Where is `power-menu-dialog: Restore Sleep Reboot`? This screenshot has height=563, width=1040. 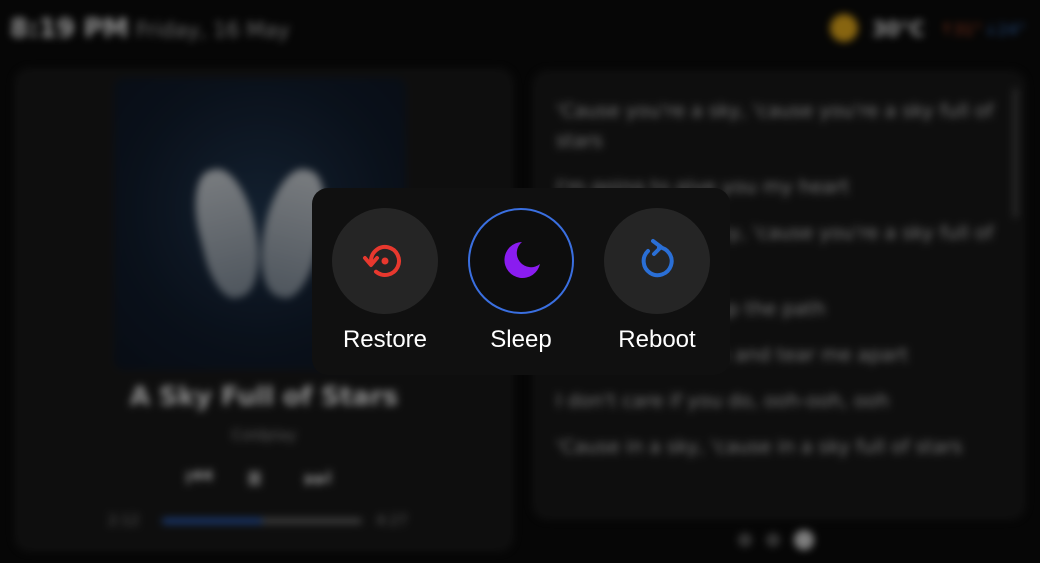 power-menu-dialog: Restore Sleep Reboot is located at coordinates (521, 281).